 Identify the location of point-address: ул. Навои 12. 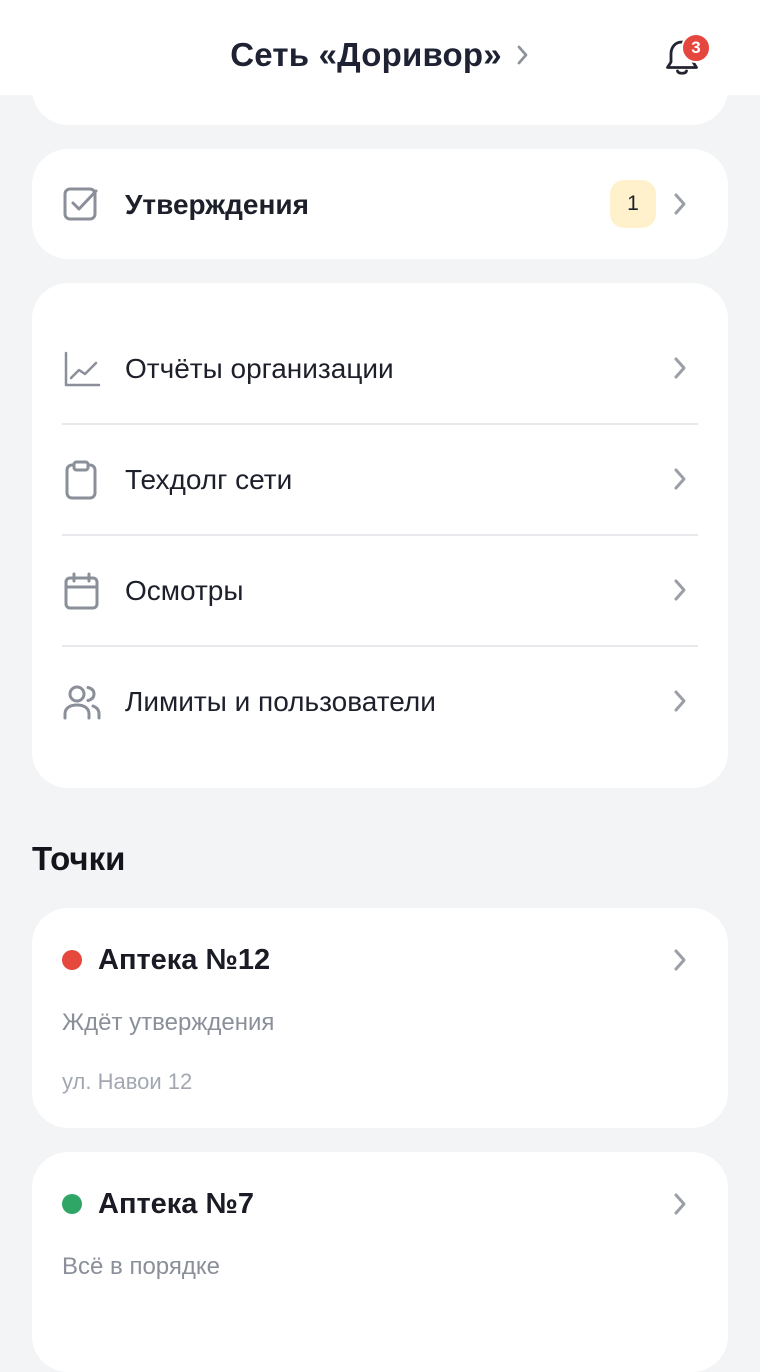
(127, 1081).